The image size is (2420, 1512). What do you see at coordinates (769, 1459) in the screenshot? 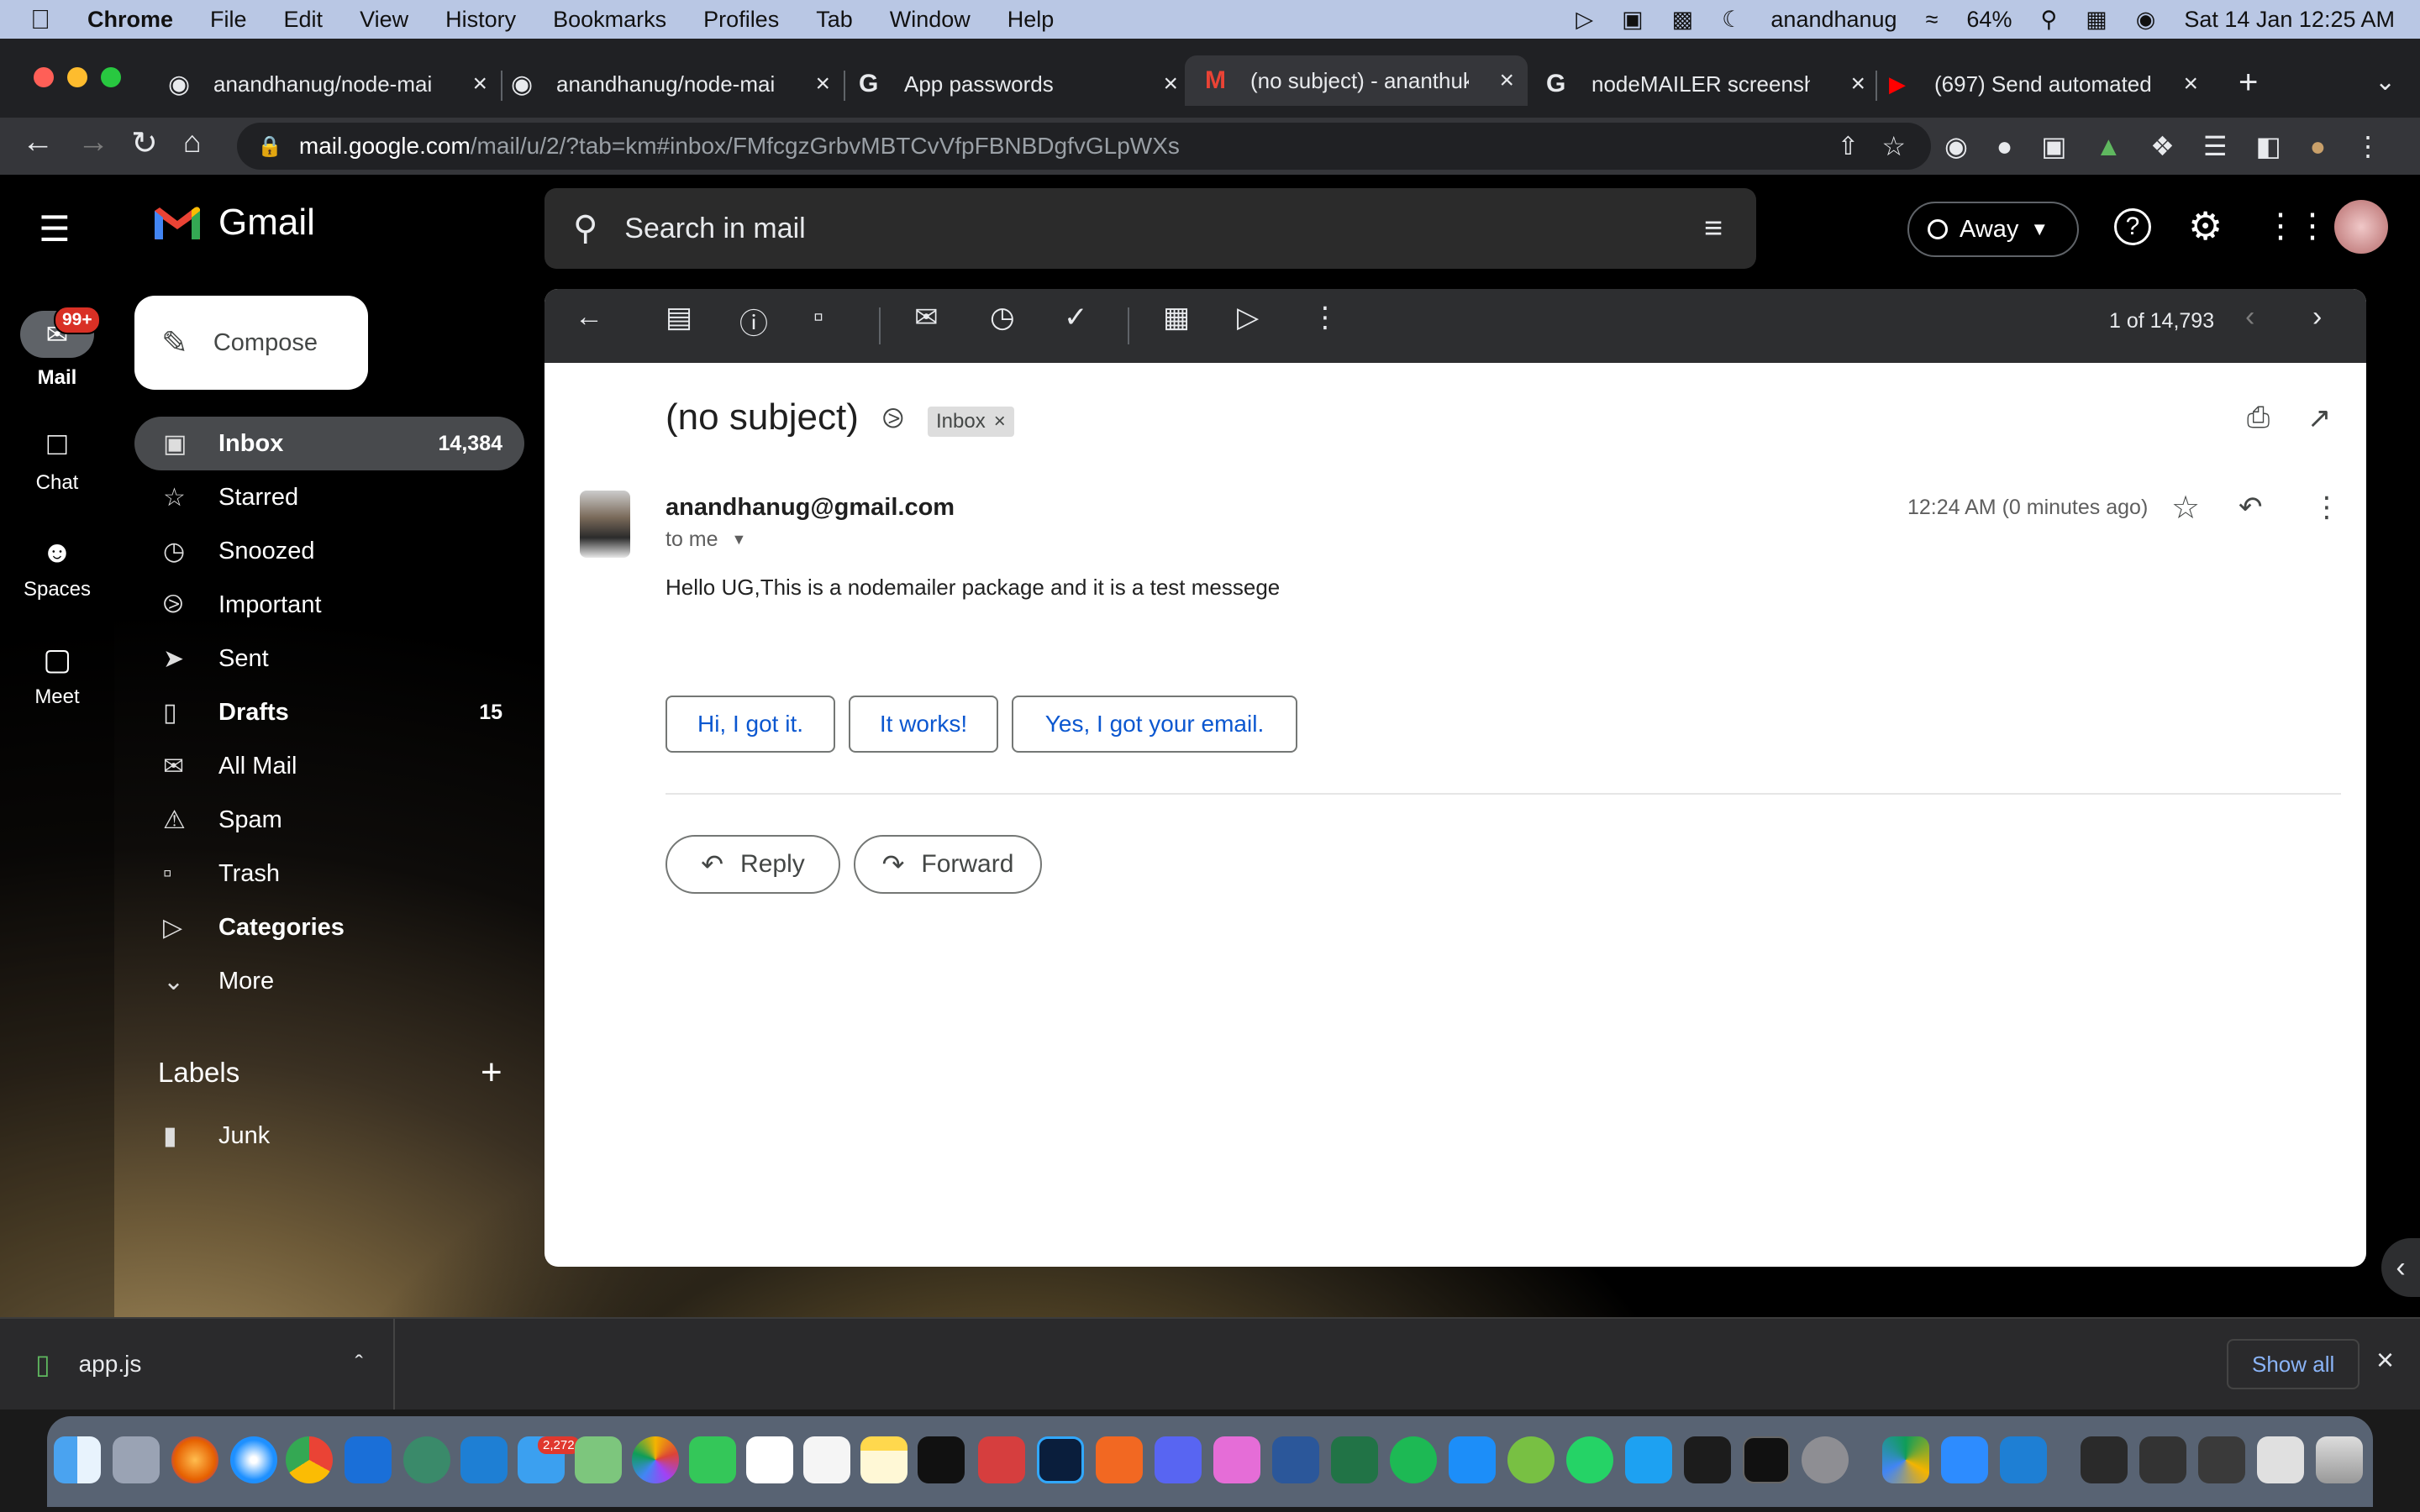
I see `calendar-icon` at bounding box center [769, 1459].